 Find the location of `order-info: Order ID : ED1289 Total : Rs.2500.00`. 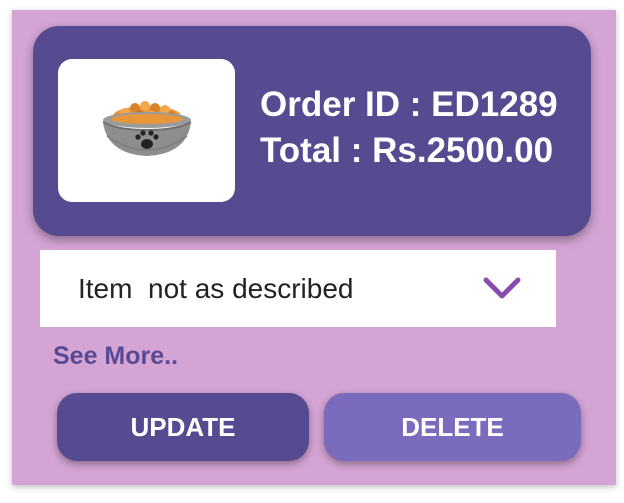

order-info: Order ID : ED1289 Total : Rs.2500.00 is located at coordinates (409, 128).